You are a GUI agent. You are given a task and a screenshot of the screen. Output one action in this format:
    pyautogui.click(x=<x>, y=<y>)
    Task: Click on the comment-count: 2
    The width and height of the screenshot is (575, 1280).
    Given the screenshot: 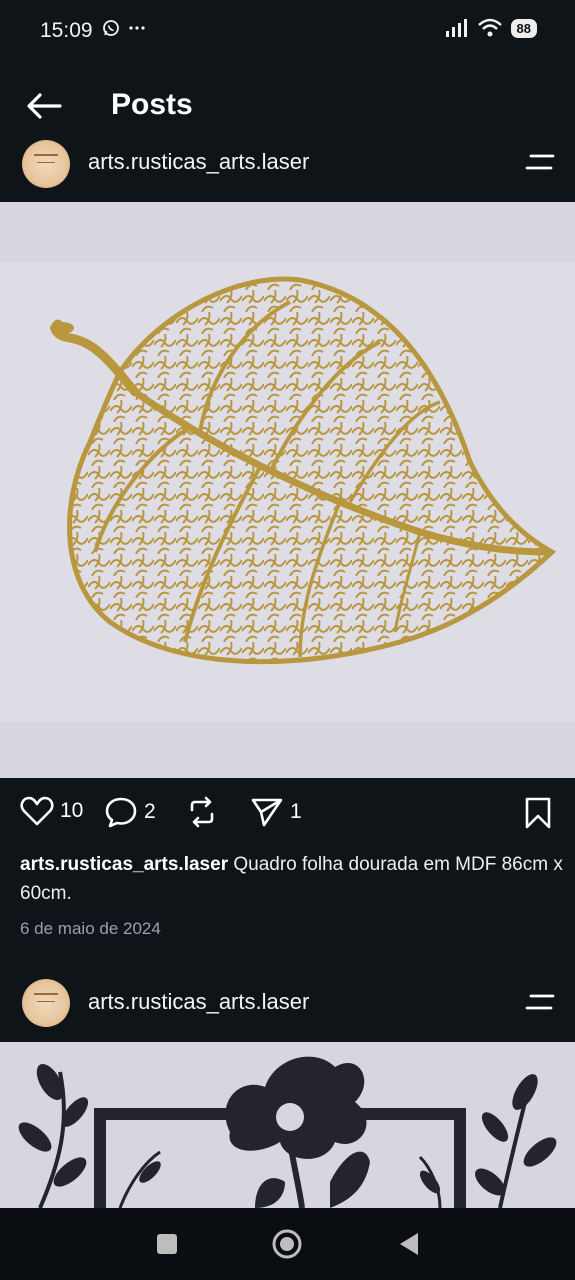 What is the action you would take?
    pyautogui.click(x=150, y=811)
    